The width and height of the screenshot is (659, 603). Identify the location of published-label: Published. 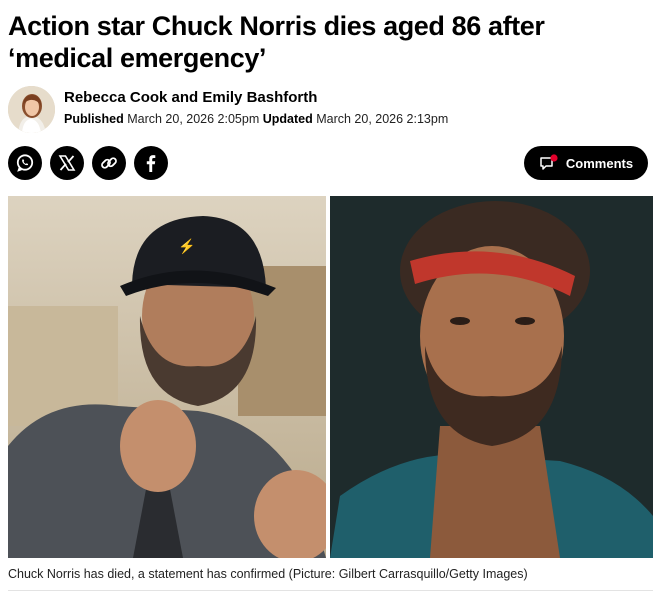
(94, 119).